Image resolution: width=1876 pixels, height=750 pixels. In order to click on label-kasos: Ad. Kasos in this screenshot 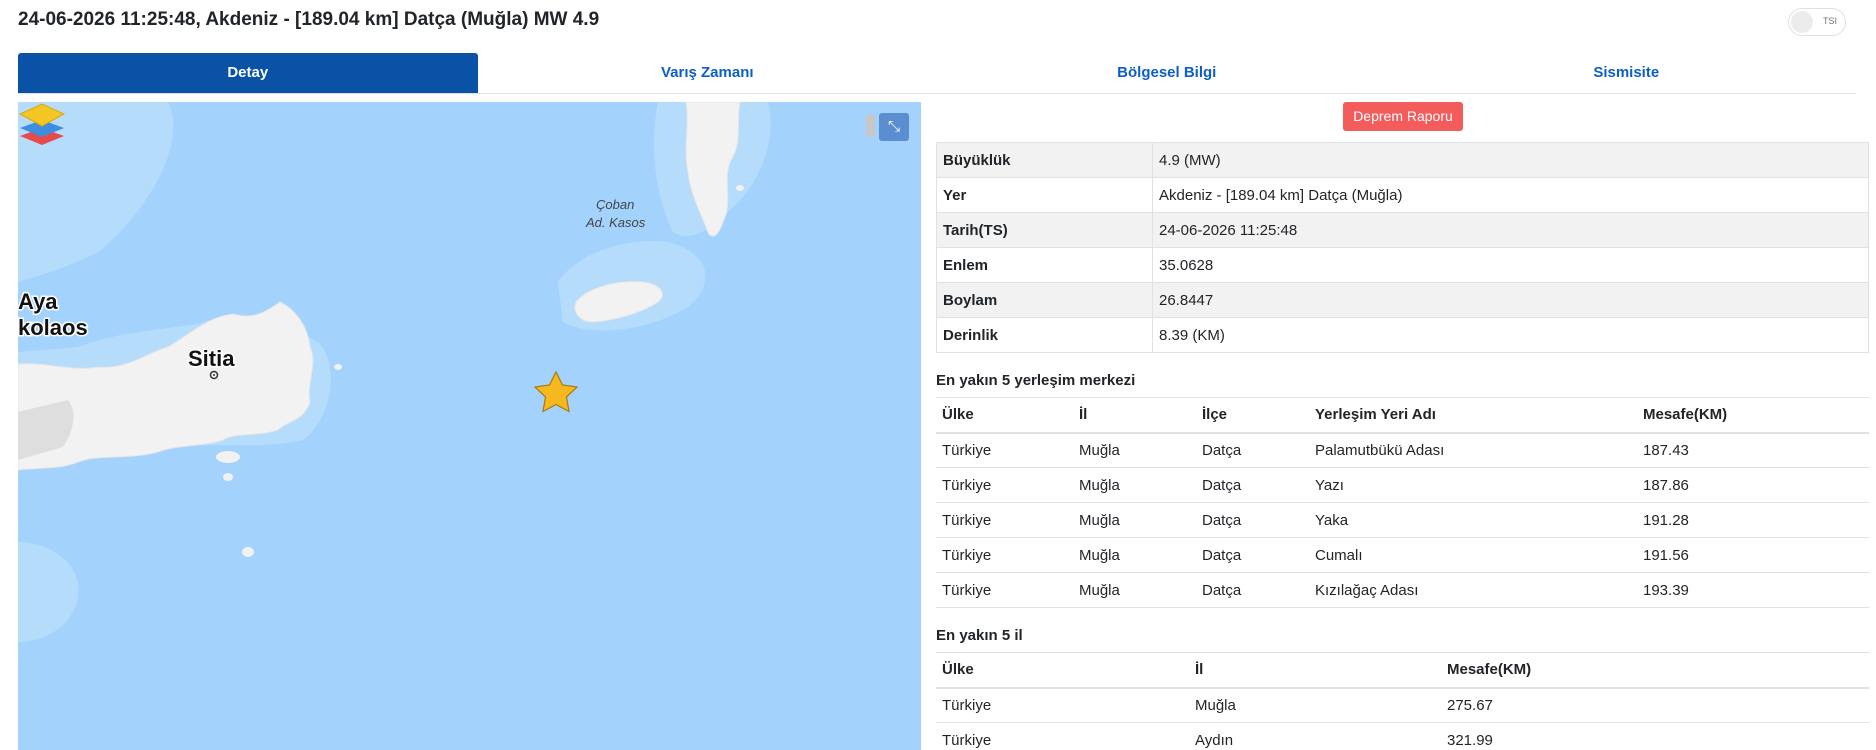, I will do `click(615, 222)`.